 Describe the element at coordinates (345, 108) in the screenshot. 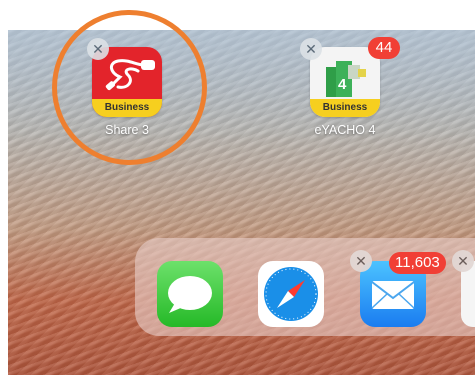

I see `business-band: Business` at that location.